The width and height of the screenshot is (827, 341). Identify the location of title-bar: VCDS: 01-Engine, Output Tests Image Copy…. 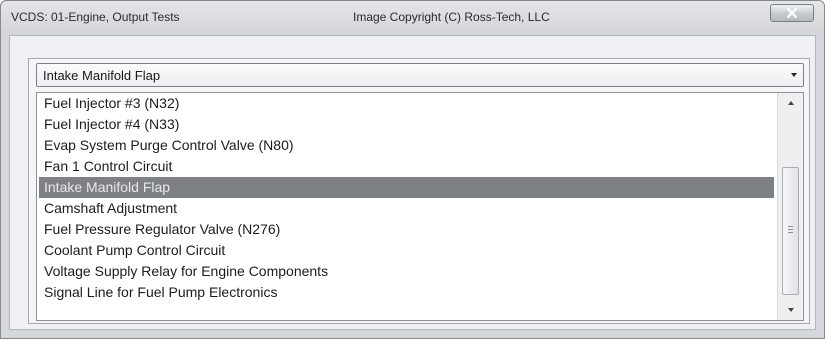
(412, 18).